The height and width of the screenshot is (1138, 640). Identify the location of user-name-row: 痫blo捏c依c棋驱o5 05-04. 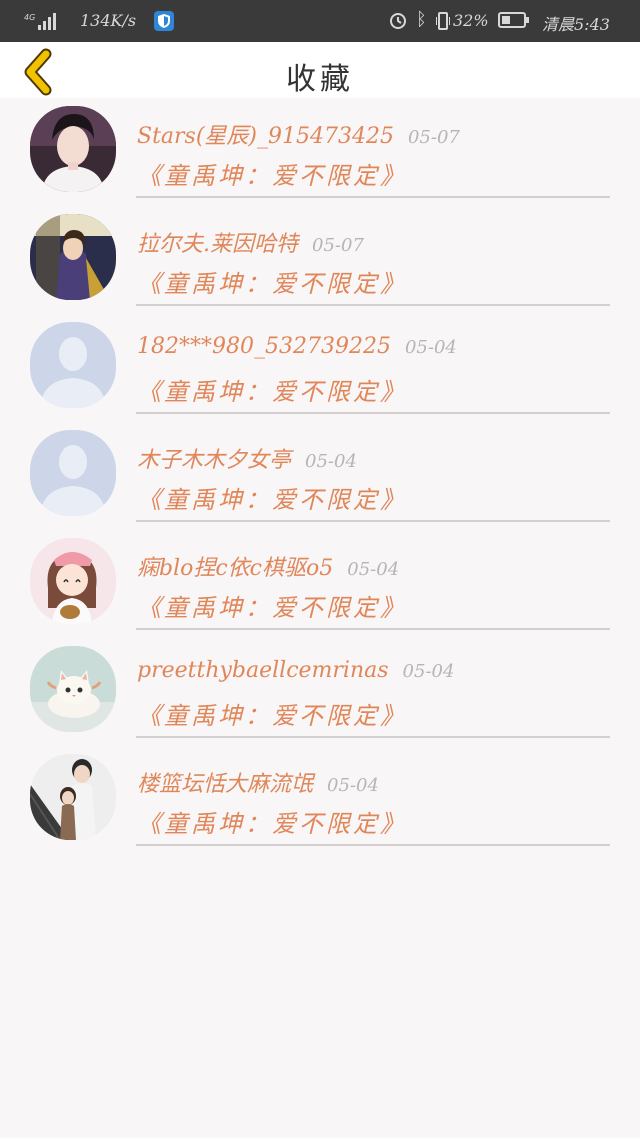
(268, 566).